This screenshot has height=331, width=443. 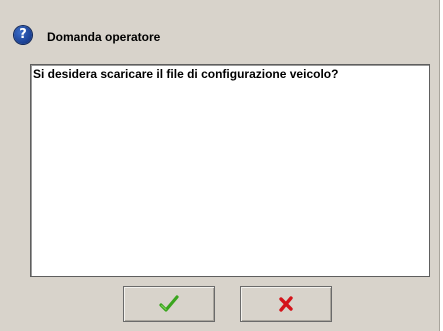 I want to click on cross-icon, so click(x=286, y=304).